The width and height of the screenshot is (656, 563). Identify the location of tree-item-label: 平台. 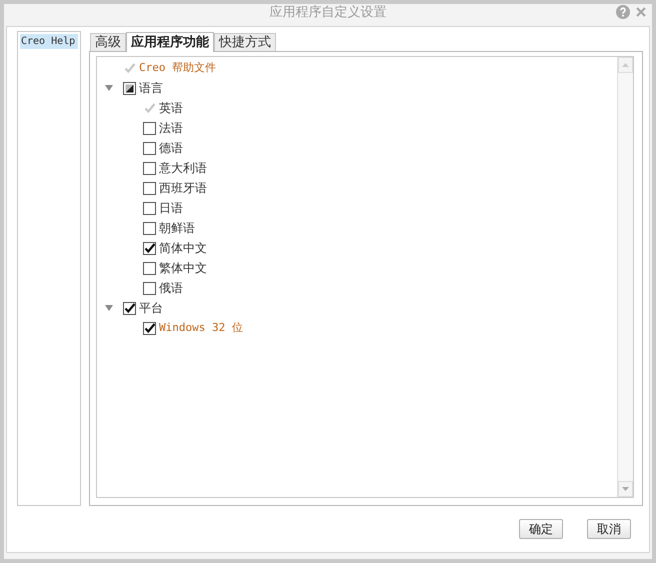
(151, 308).